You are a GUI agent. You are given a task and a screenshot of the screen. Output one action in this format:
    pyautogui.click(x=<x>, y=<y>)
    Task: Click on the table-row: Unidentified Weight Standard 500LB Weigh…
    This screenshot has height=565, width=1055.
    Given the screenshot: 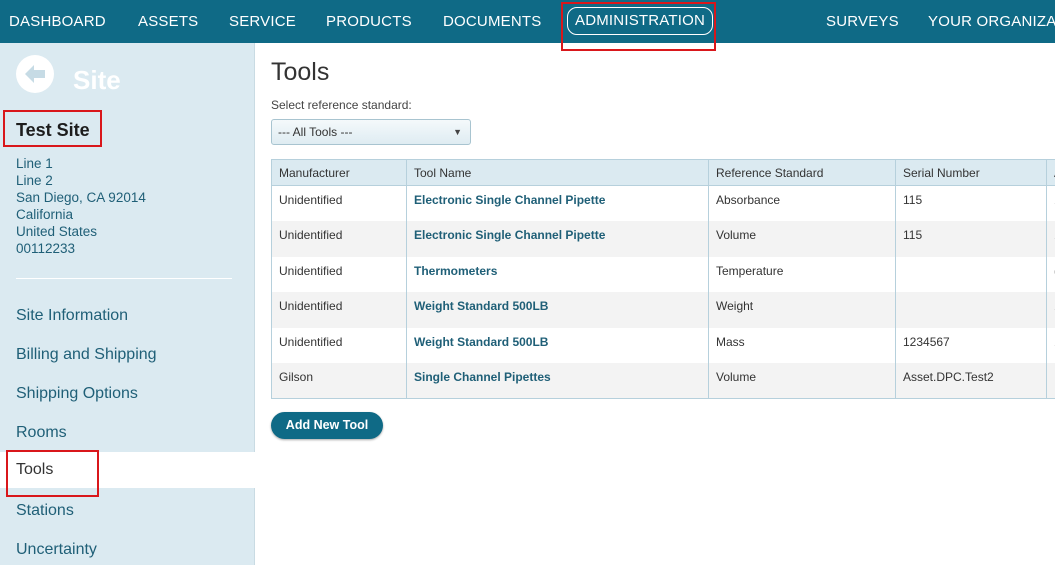 What is the action you would take?
    pyautogui.click(x=663, y=310)
    